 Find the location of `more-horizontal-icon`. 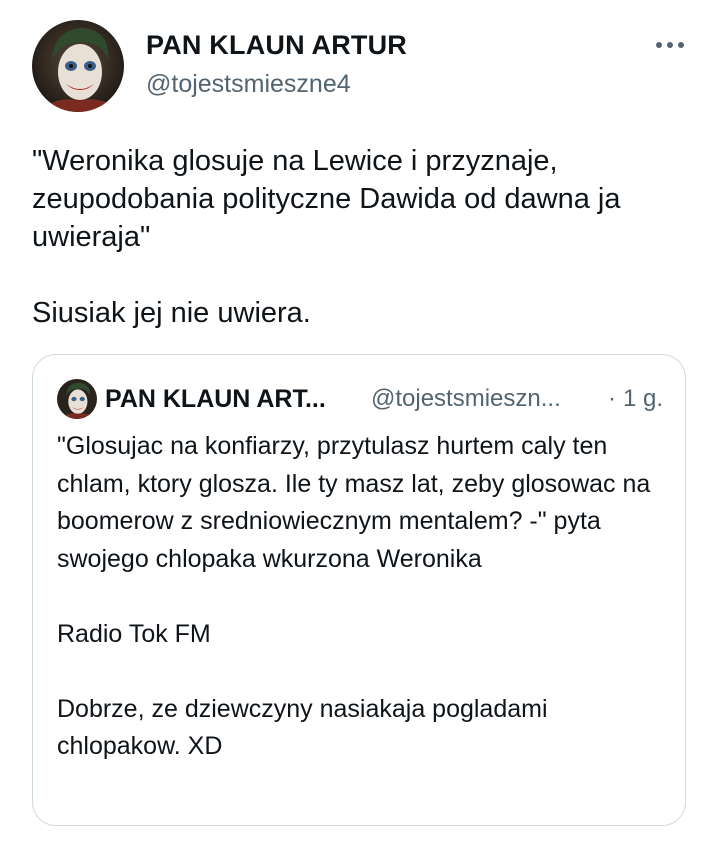

more-horizontal-icon is located at coordinates (670, 45).